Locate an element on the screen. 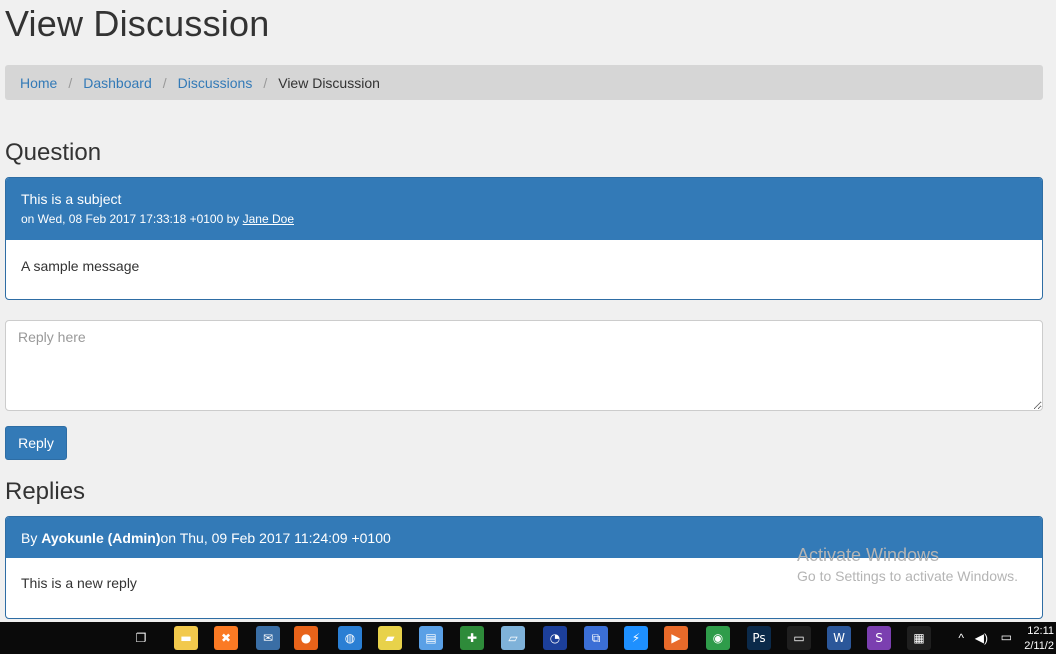  replies-heading: Replies is located at coordinates (45, 491).